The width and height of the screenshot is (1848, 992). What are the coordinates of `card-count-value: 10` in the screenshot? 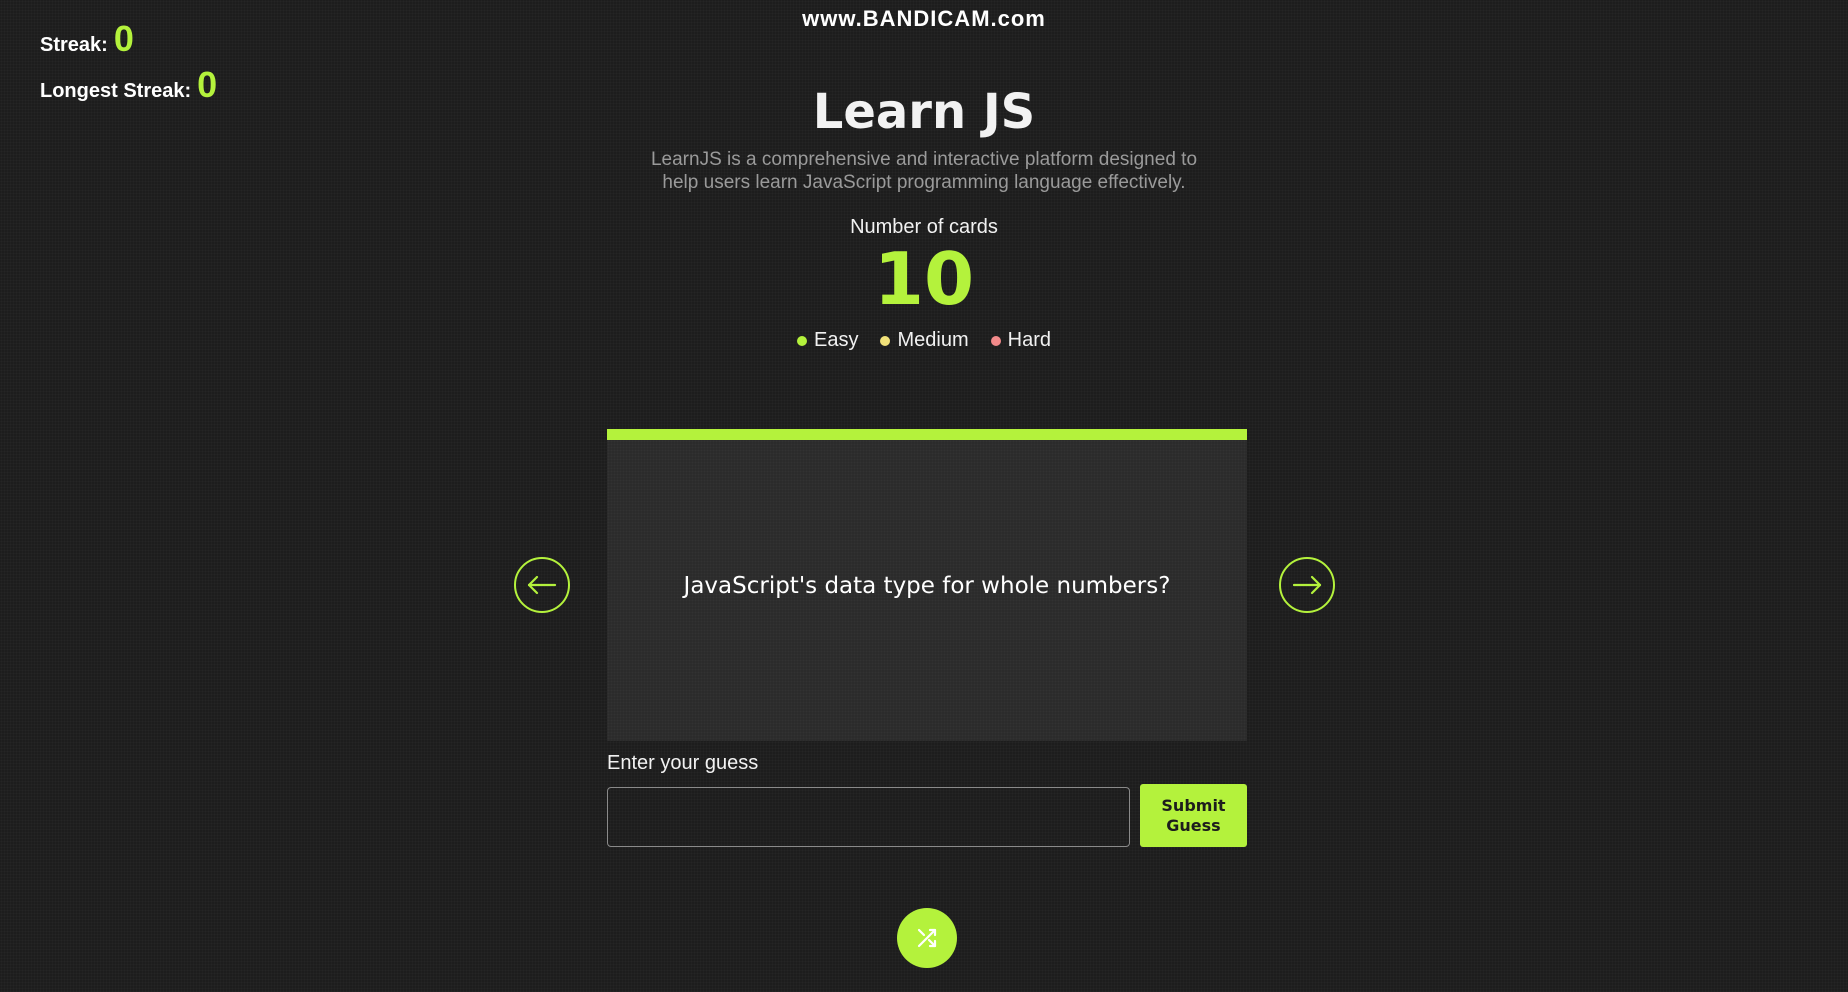 It's located at (924, 279).